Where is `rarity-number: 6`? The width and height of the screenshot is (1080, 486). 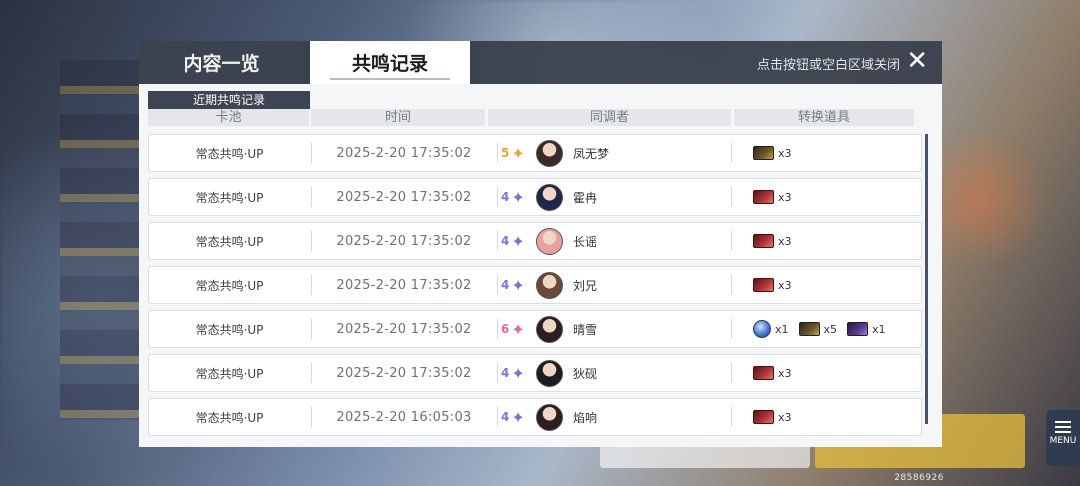 rarity-number: 6 is located at coordinates (505, 329).